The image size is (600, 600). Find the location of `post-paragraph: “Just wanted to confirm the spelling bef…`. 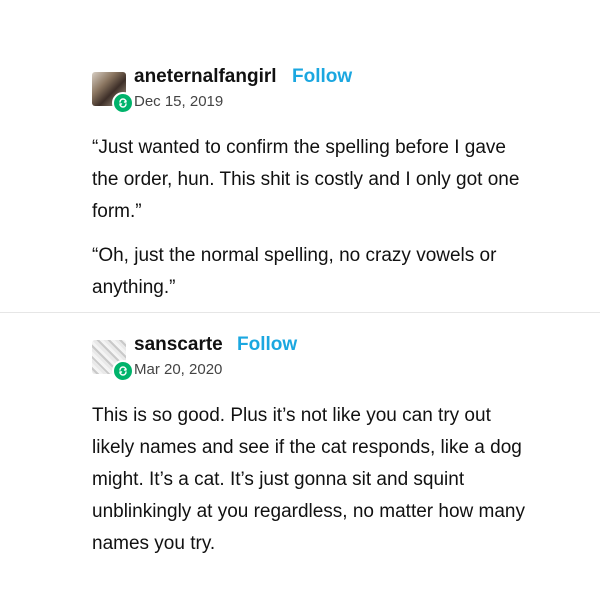

post-paragraph: “Just wanted to confirm the spelling bef… is located at coordinates (306, 179).